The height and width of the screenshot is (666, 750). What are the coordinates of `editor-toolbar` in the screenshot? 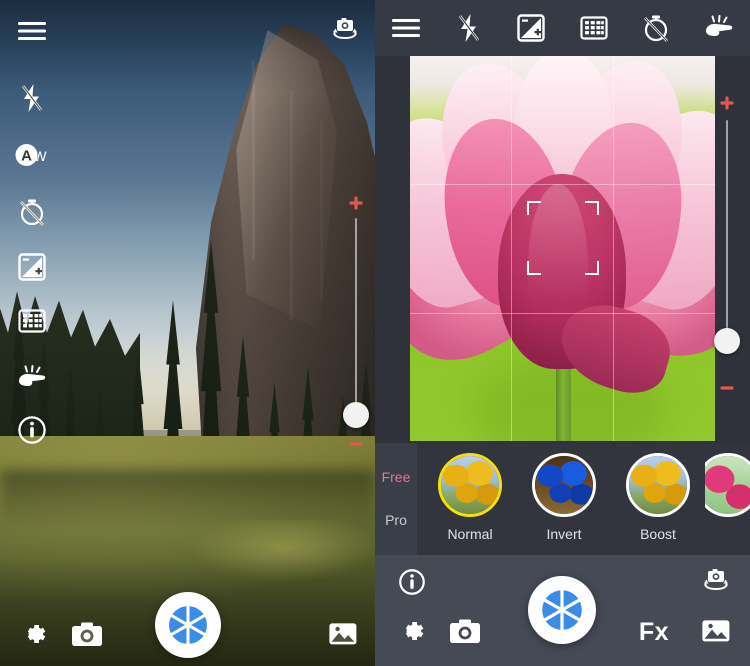 It's located at (562, 28).